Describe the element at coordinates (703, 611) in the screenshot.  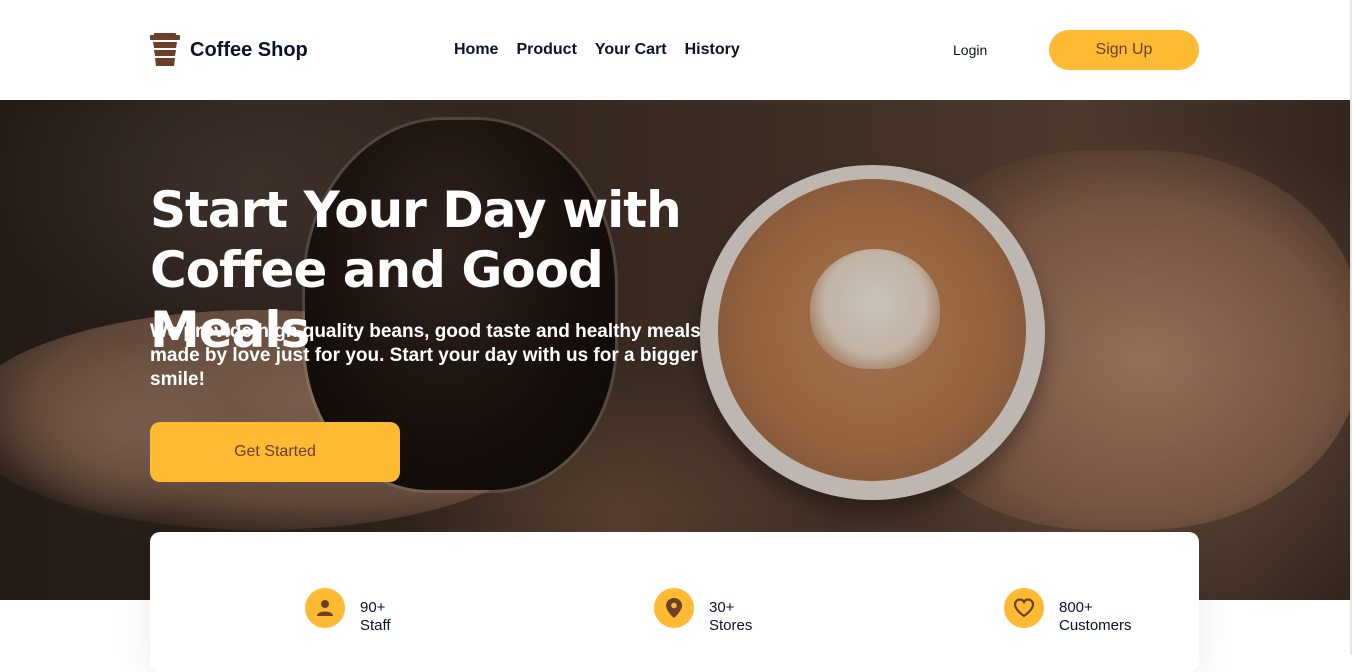
I see `stat-stores: 30+ Stores` at that location.